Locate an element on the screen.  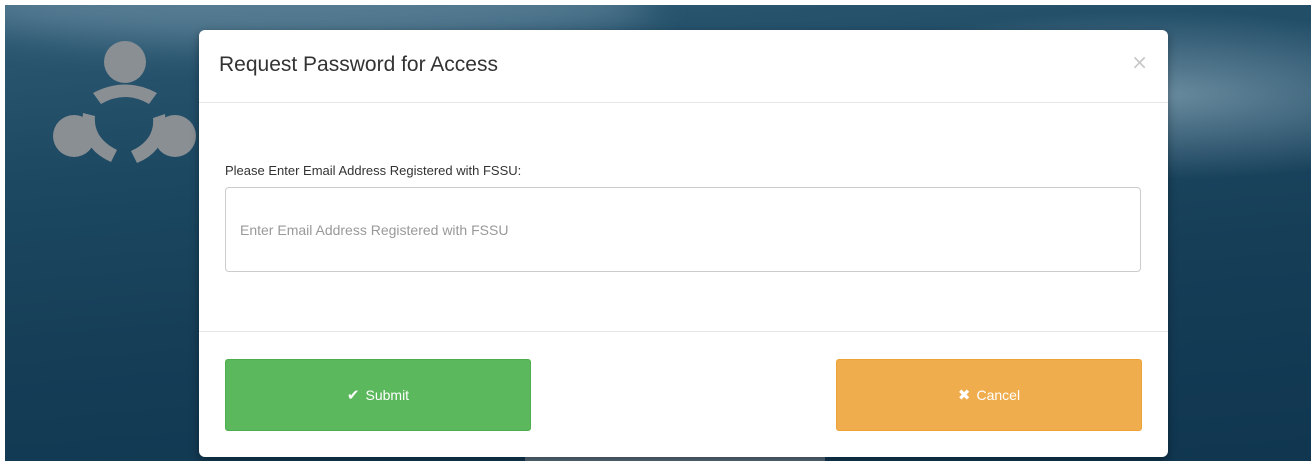
cancel-button: ✖ Cancel is located at coordinates (989, 395).